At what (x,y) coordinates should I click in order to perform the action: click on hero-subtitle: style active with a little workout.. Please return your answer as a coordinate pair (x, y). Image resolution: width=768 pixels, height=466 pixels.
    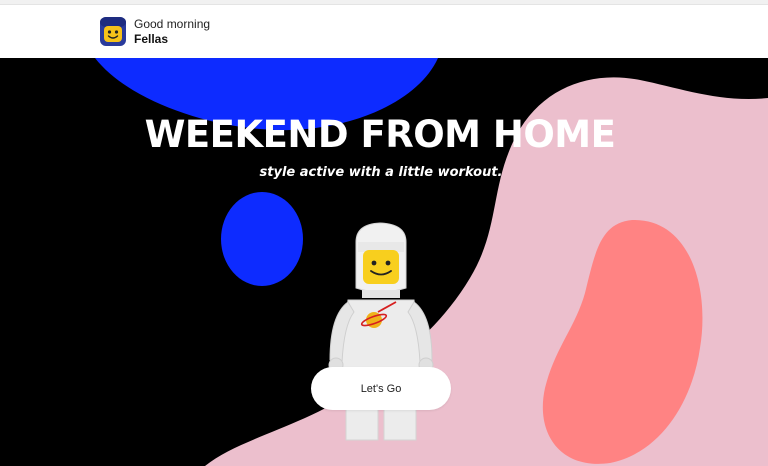
    Looking at the image, I should click on (381, 172).